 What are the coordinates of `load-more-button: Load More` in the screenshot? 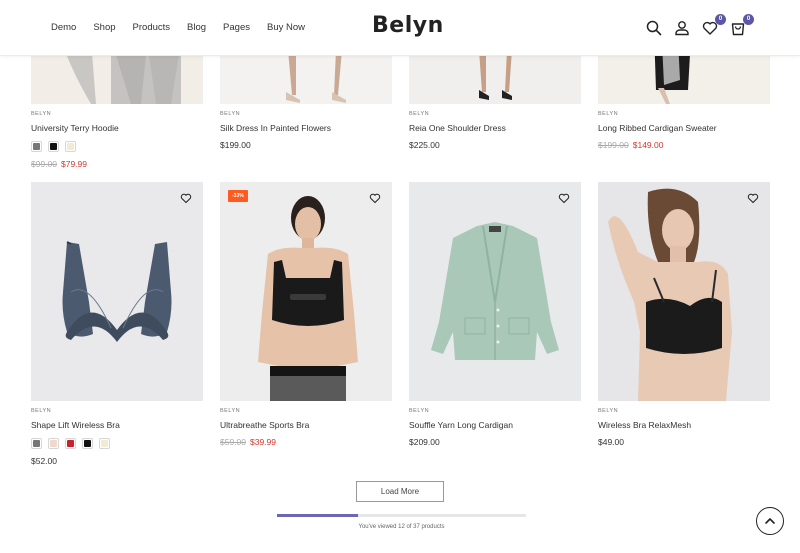 It's located at (400, 491).